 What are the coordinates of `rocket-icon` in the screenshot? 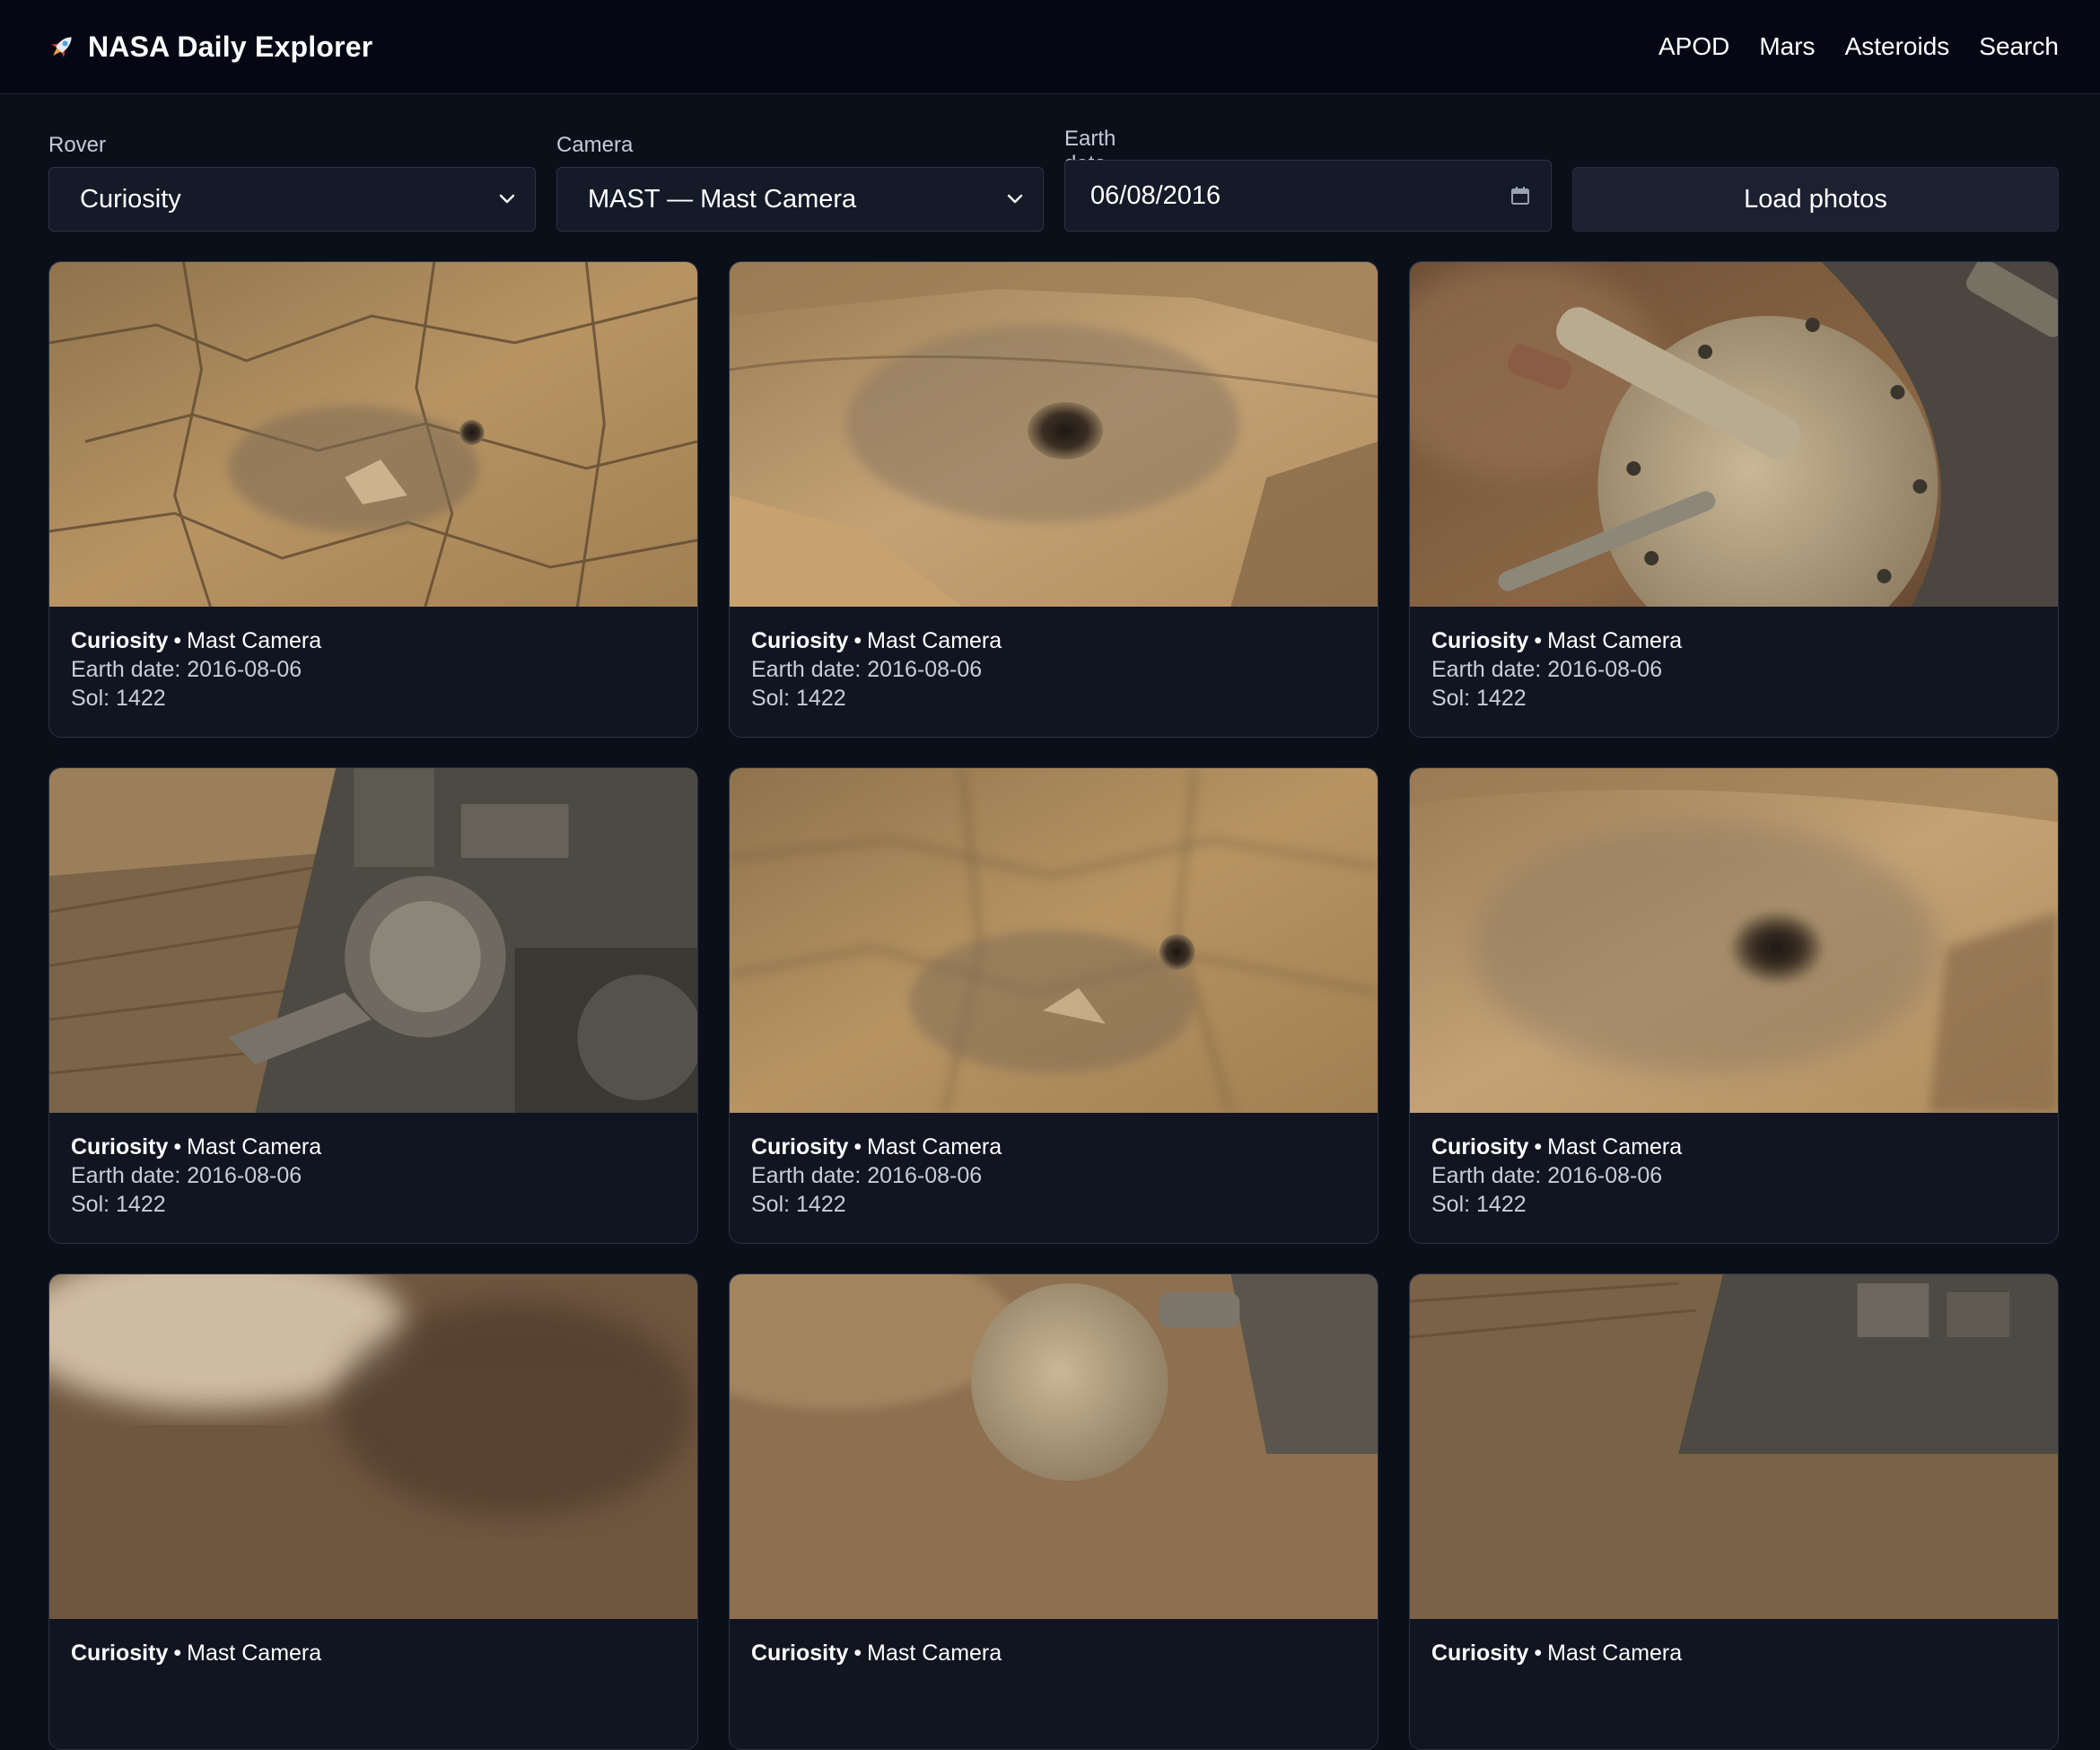 It's located at (61, 47).